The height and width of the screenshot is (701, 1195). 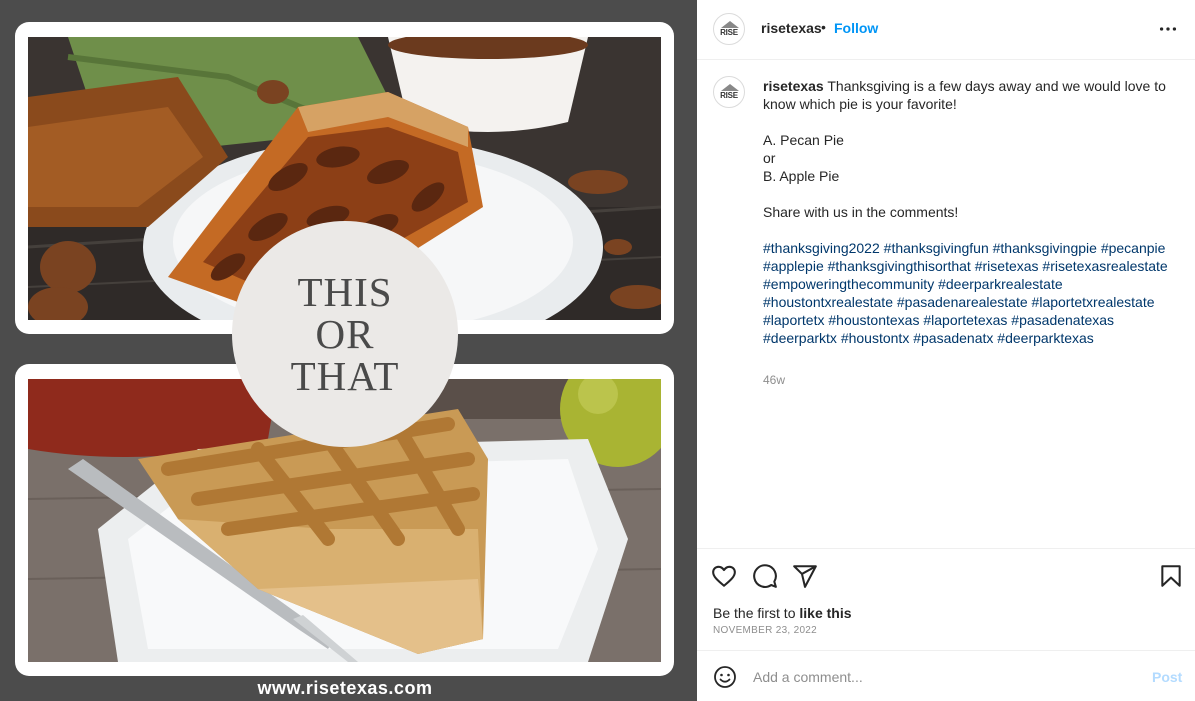 I want to click on likes-summary: Be the first to like this, so click(x=782, y=613).